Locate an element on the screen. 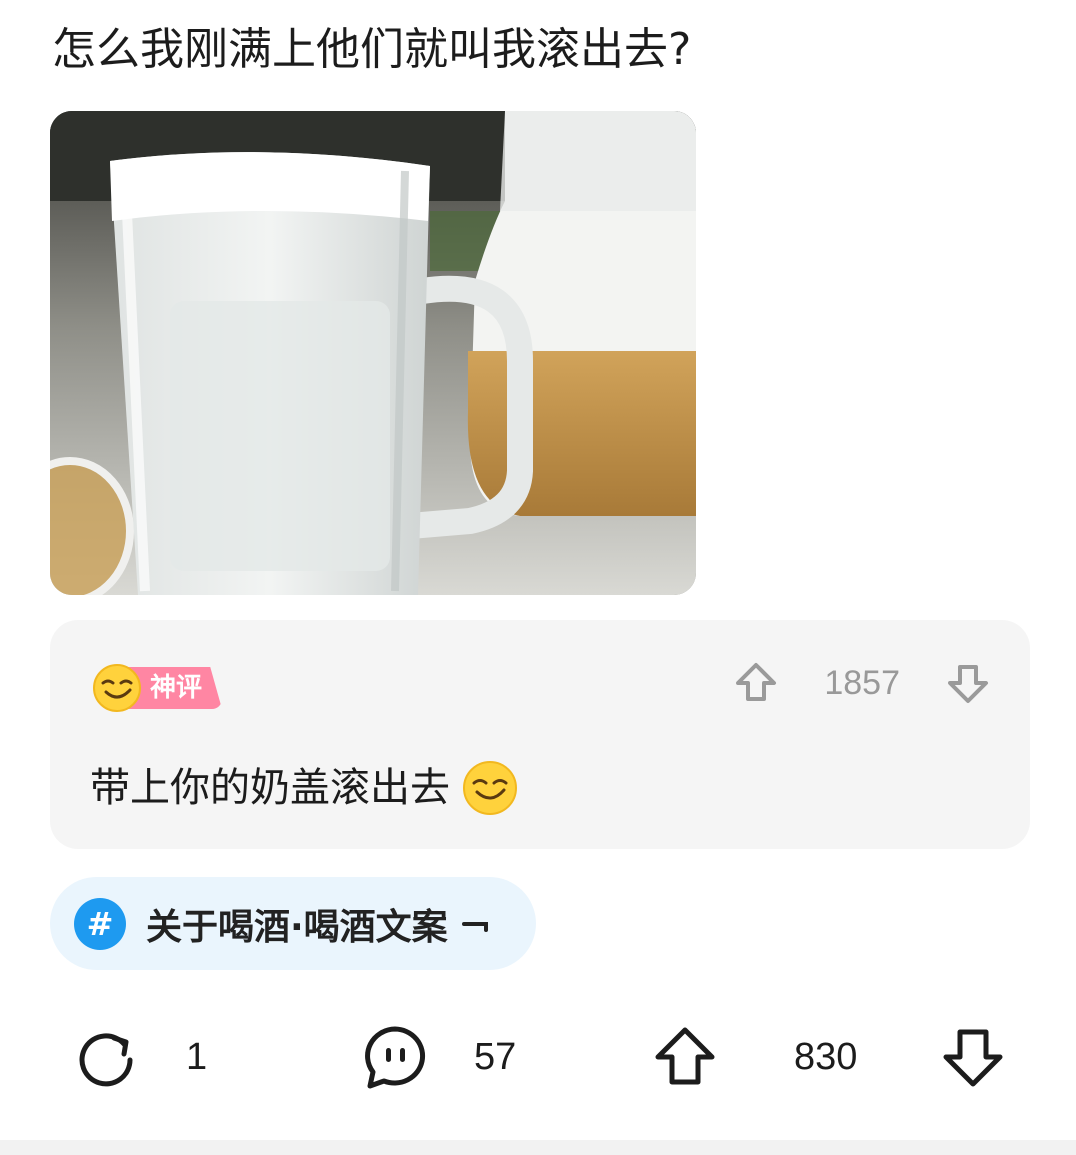 The height and width of the screenshot is (1155, 1076). downvote-button is located at coordinates (973, 1057).